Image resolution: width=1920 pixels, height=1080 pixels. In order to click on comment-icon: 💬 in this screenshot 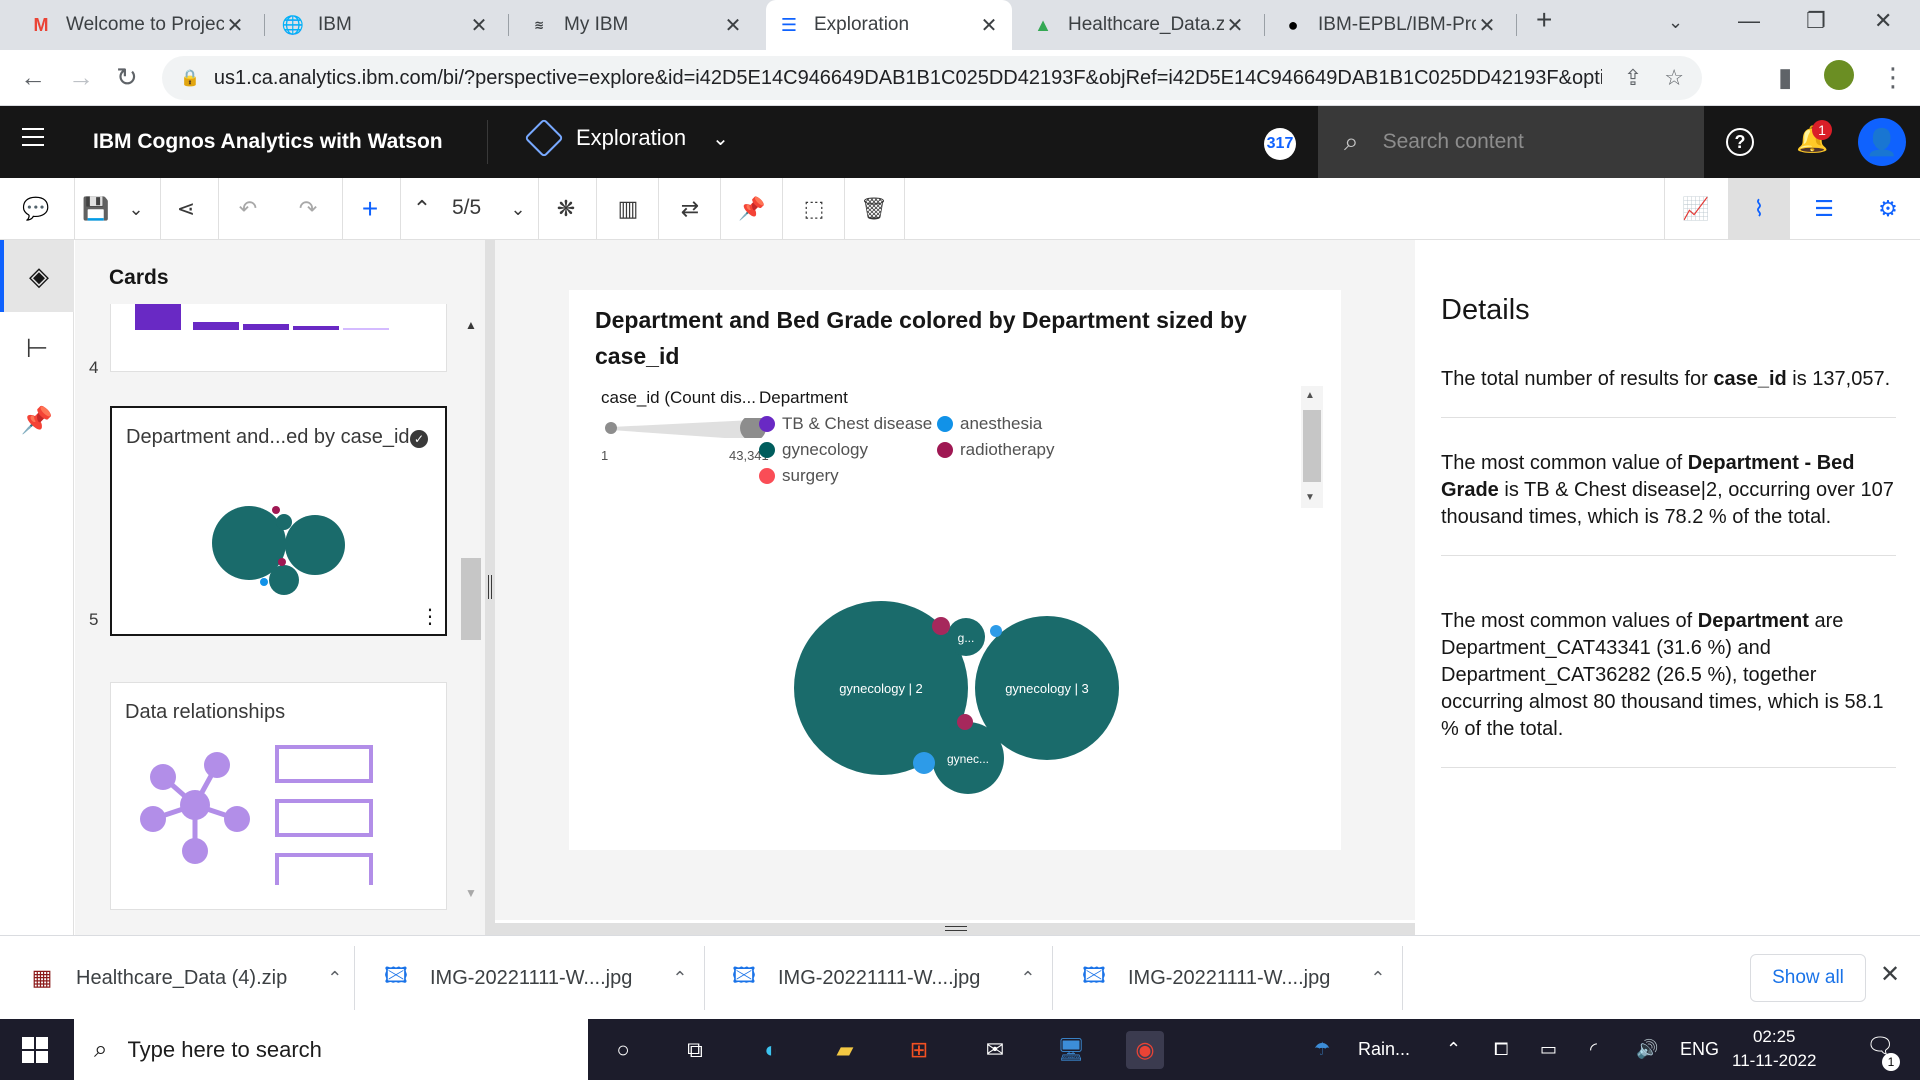, I will do `click(36, 209)`.